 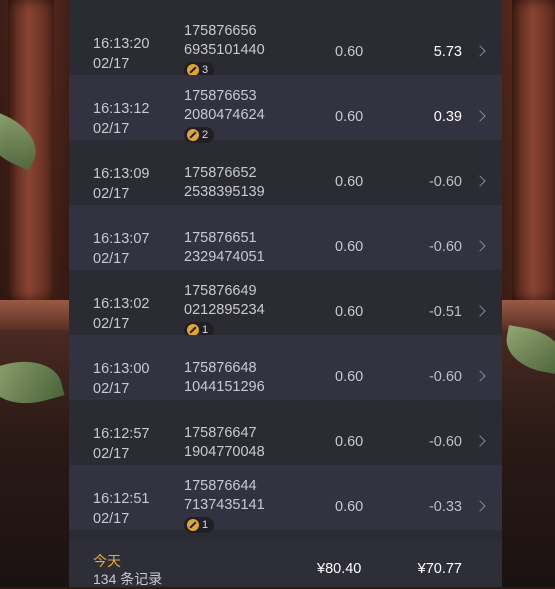 What do you see at coordinates (224, 192) in the screenshot?
I see `row-id-line2: 2538395139` at bounding box center [224, 192].